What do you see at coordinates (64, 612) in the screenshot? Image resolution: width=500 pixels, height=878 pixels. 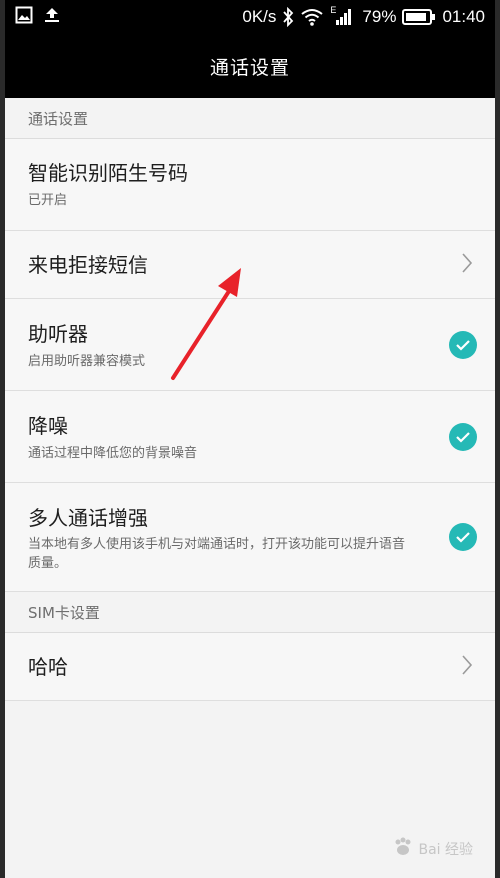 I see `section-header-label: SIM卡设置` at bounding box center [64, 612].